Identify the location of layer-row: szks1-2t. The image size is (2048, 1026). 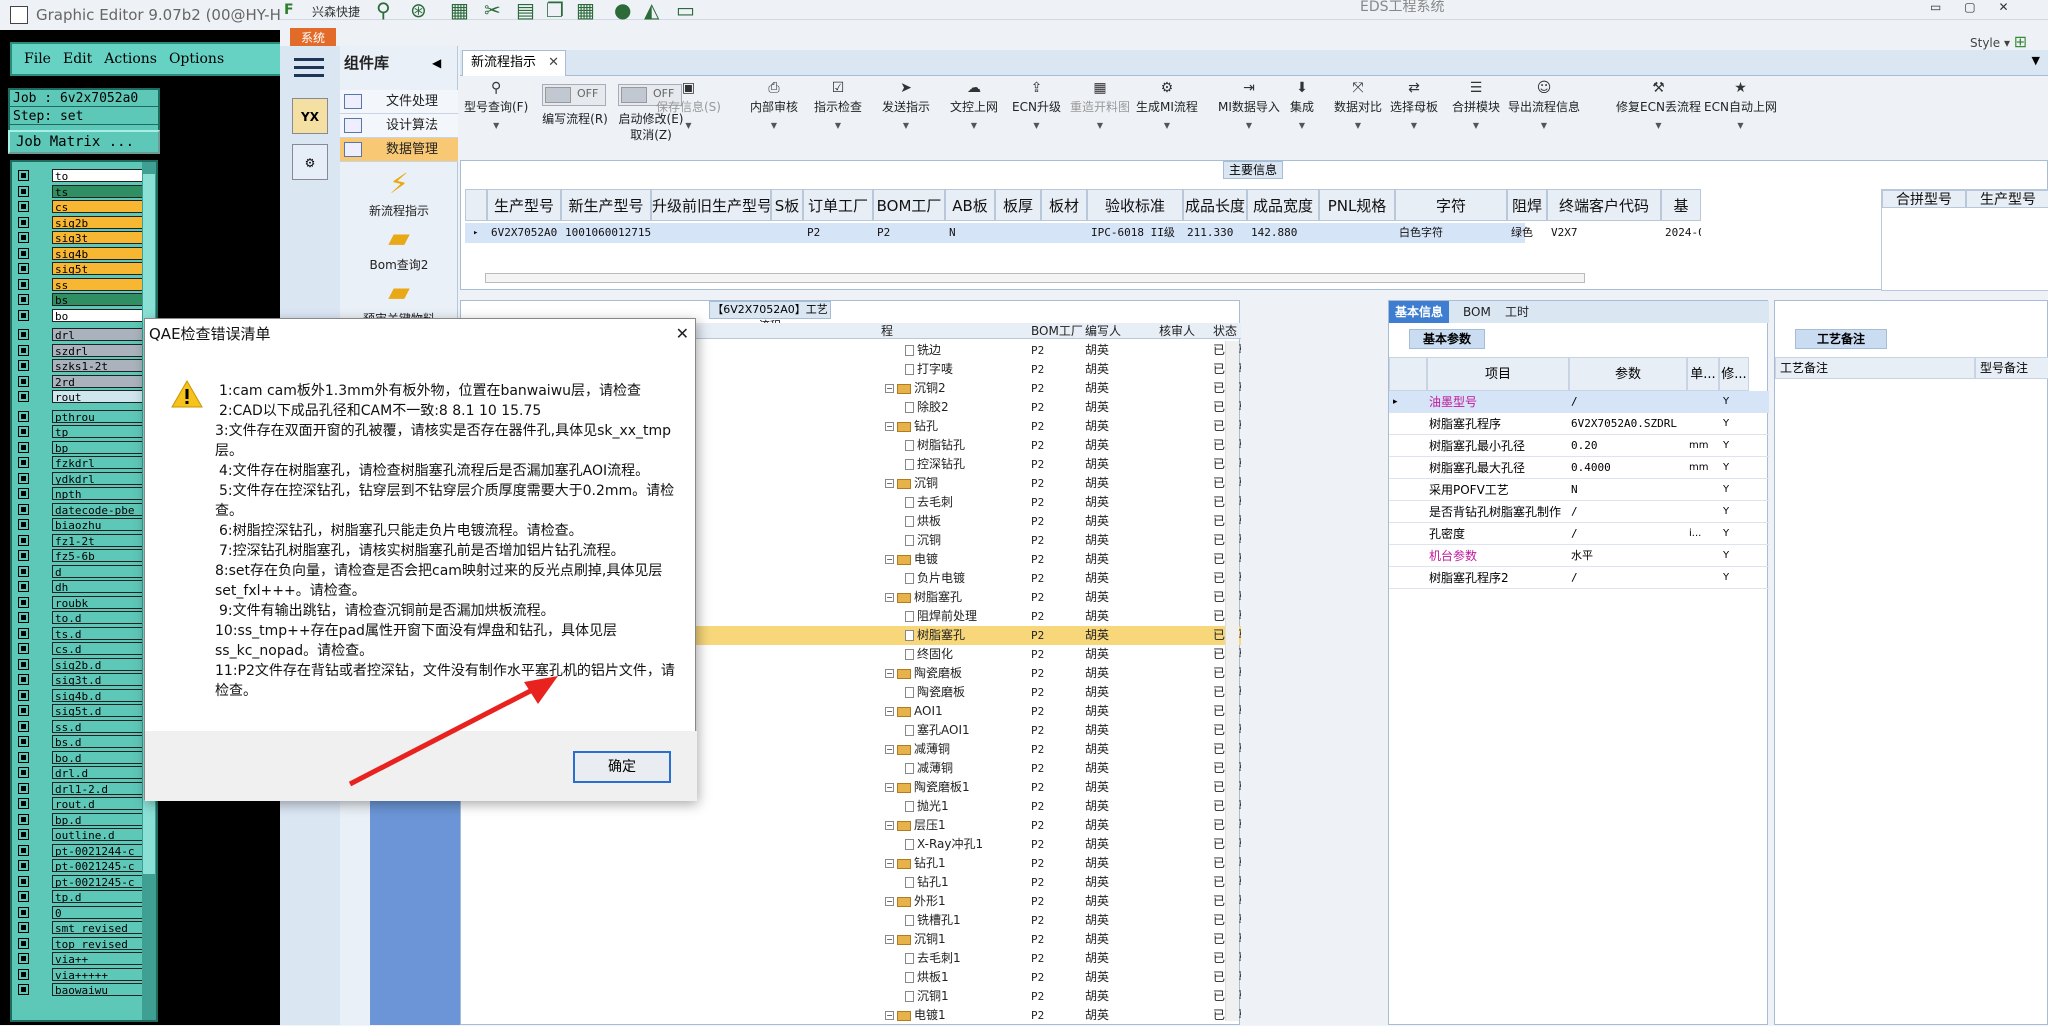
(80, 365).